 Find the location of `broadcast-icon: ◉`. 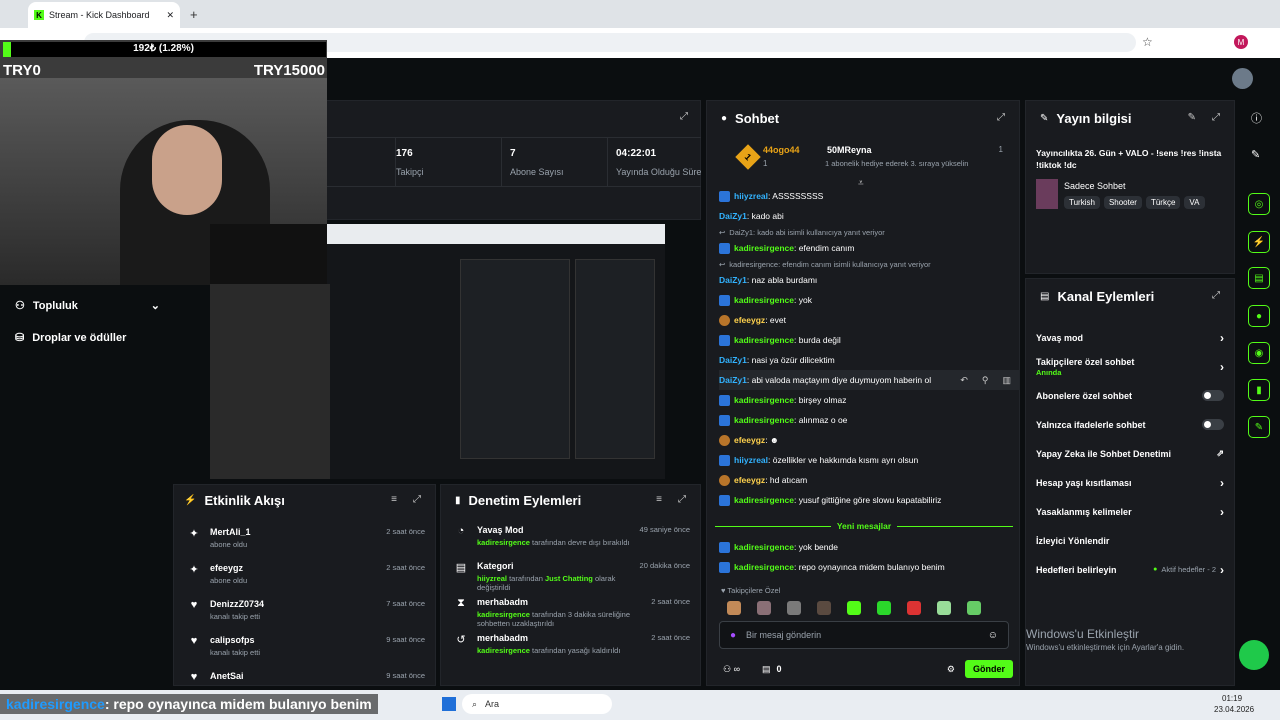

broadcast-icon: ◉ is located at coordinates (1259, 353).